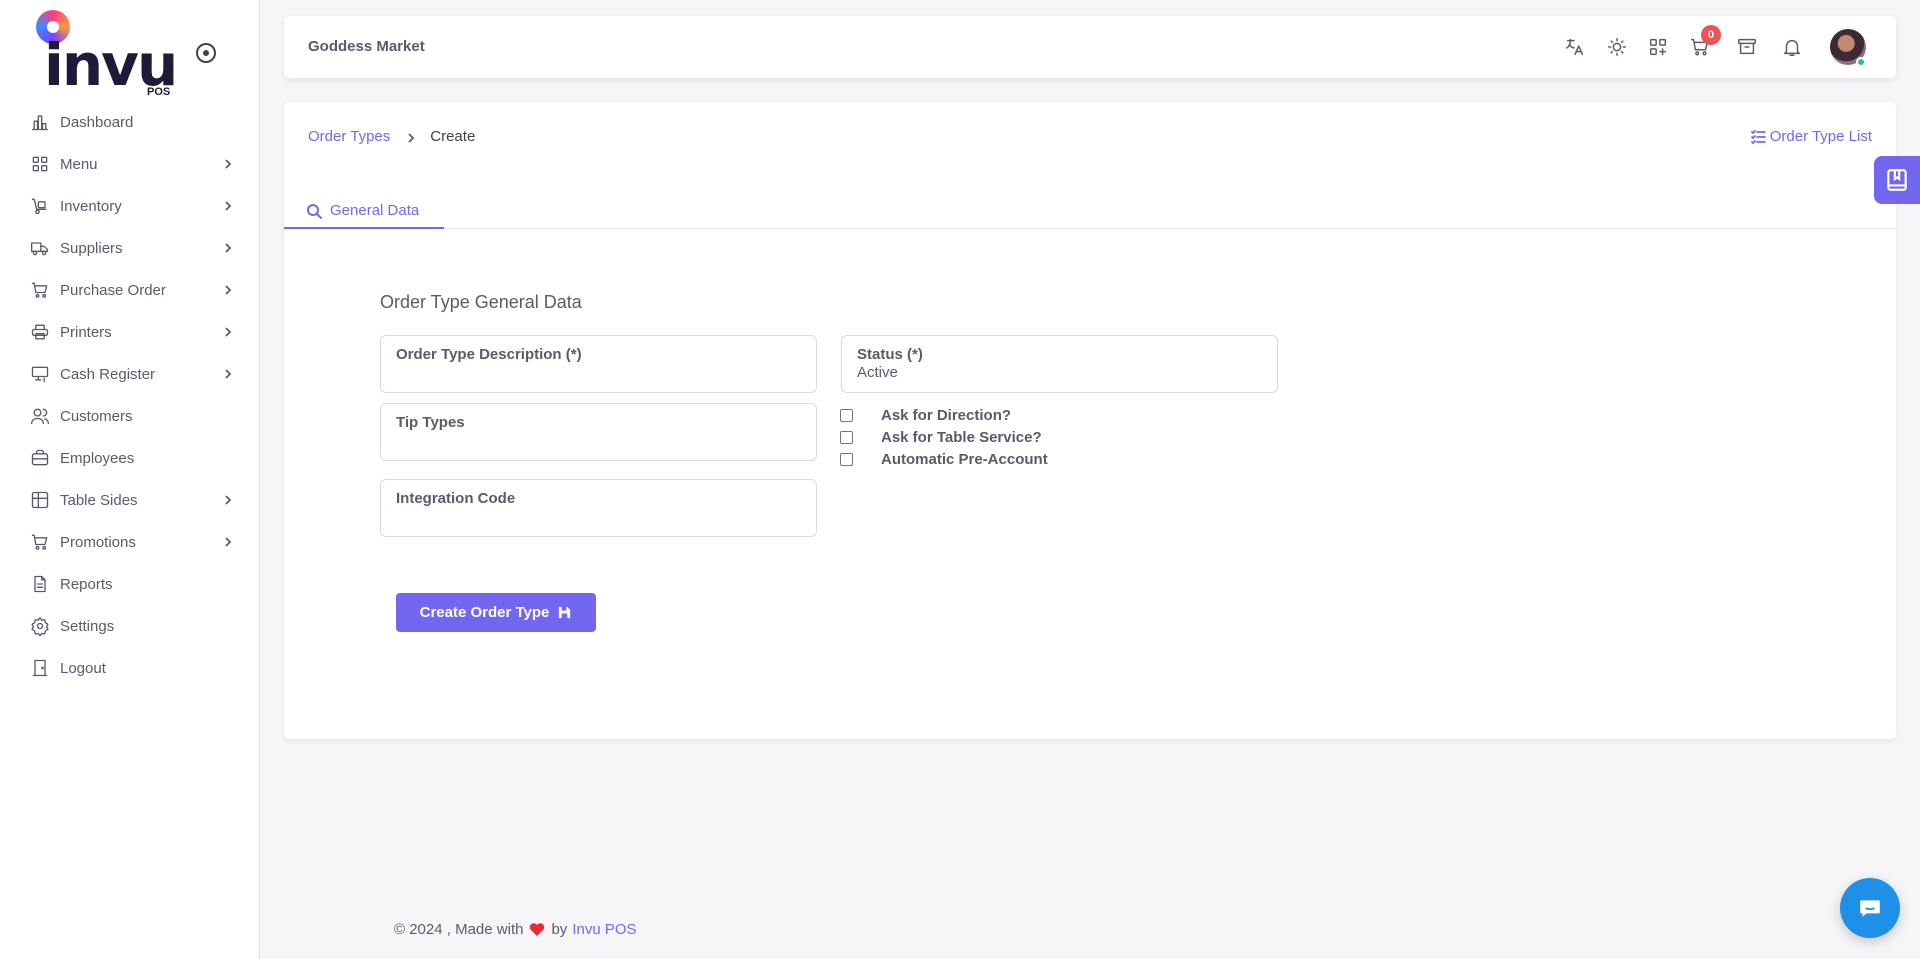  What do you see at coordinates (108, 374) in the screenshot?
I see `sidebar-item-label: Cash Register` at bounding box center [108, 374].